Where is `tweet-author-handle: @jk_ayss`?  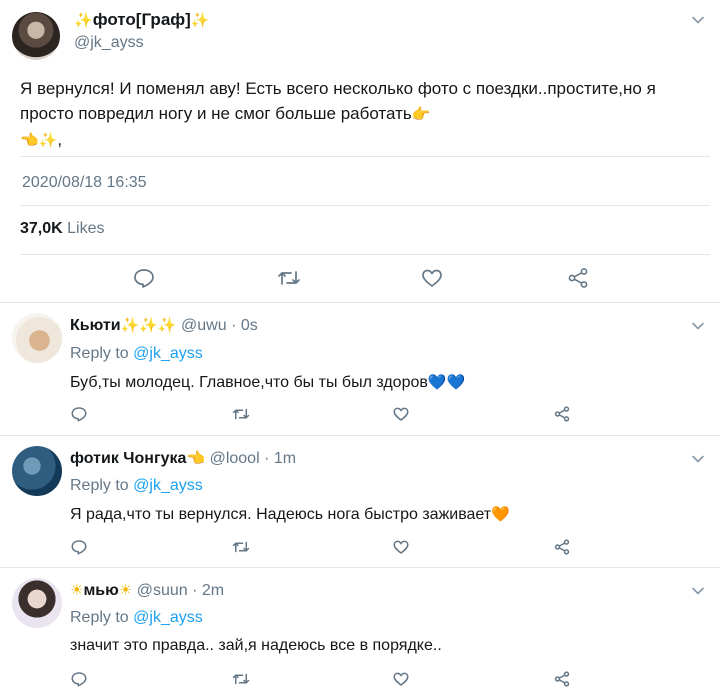
tweet-author-handle: @jk_ayss is located at coordinates (109, 43).